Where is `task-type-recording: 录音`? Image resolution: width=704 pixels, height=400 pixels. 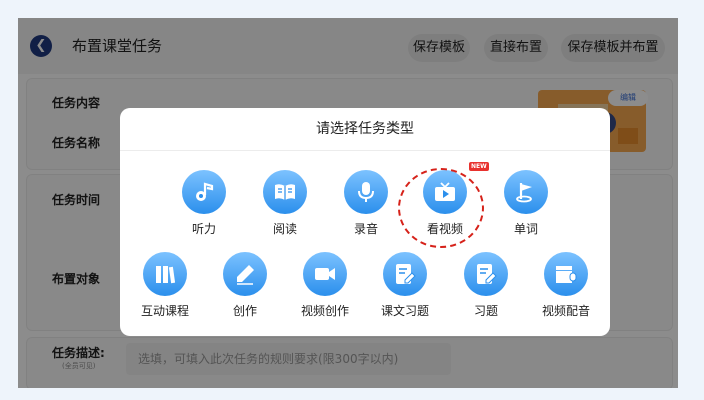
task-type-recording: 录音 is located at coordinates (366, 203).